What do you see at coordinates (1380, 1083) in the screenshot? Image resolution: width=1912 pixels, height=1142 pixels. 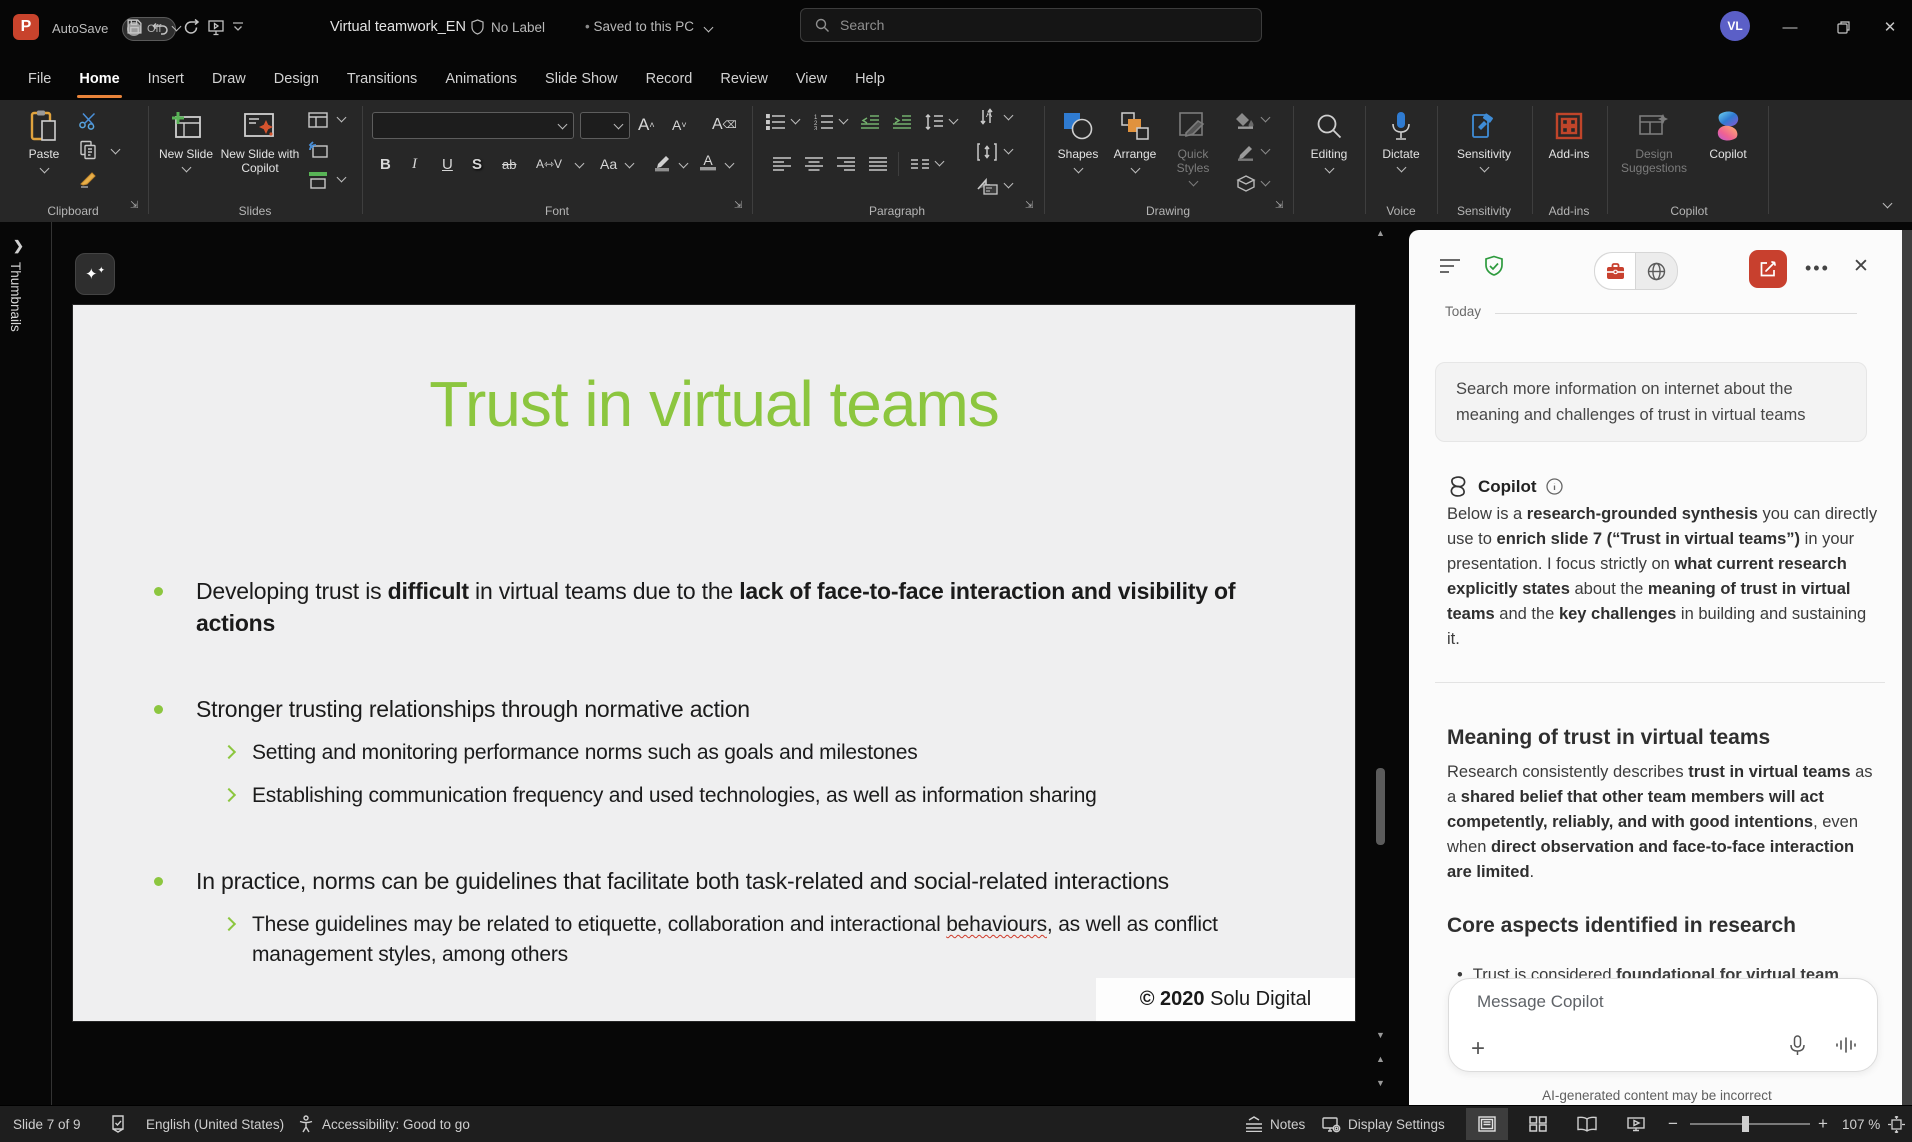 I see `next-slide-button: ▼` at bounding box center [1380, 1083].